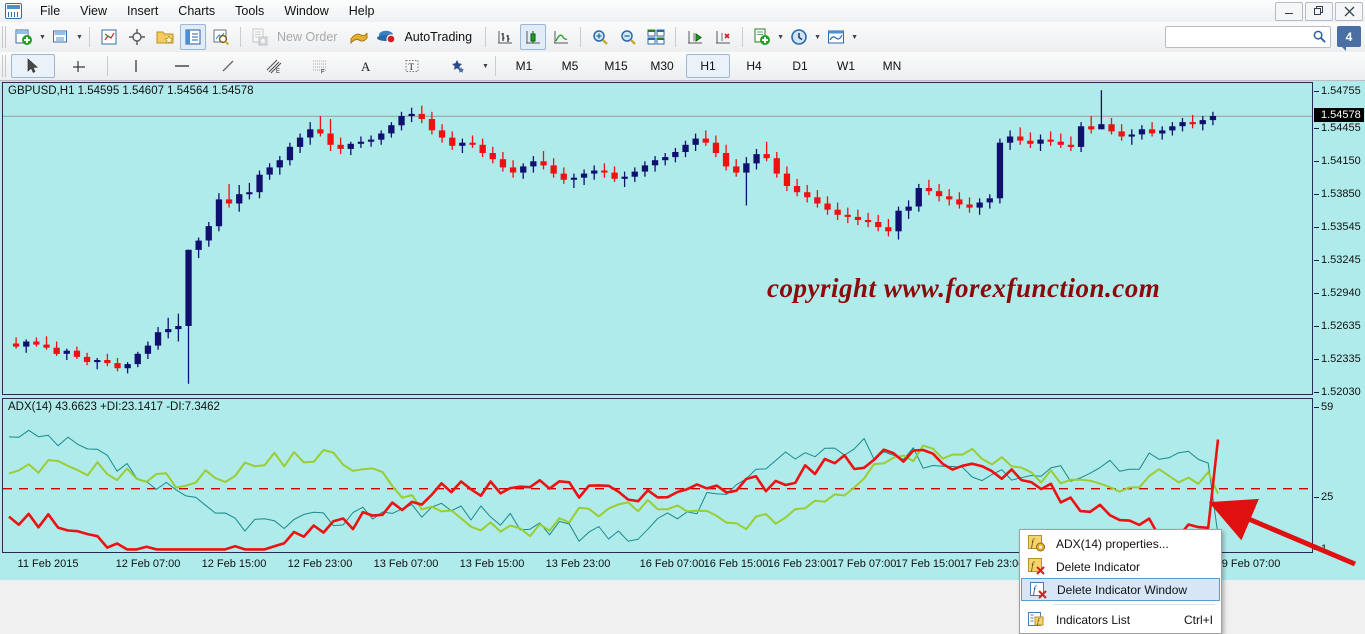 The image size is (1365, 634). What do you see at coordinates (1337, 128) in the screenshot?
I see `price-tick: 1.54455` at bounding box center [1337, 128].